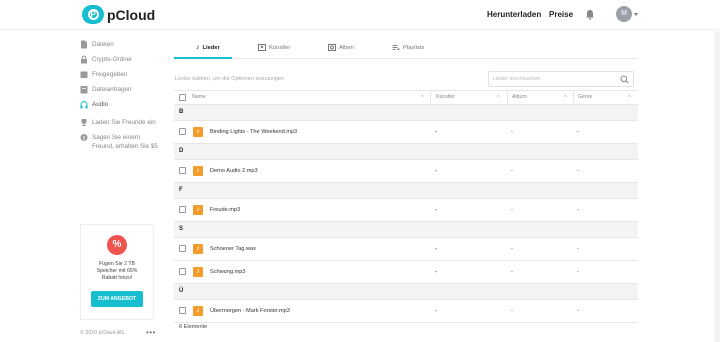  I want to click on audio-tabs: ♪ Lieder Künstler Alben Playlists, so click(406, 49).